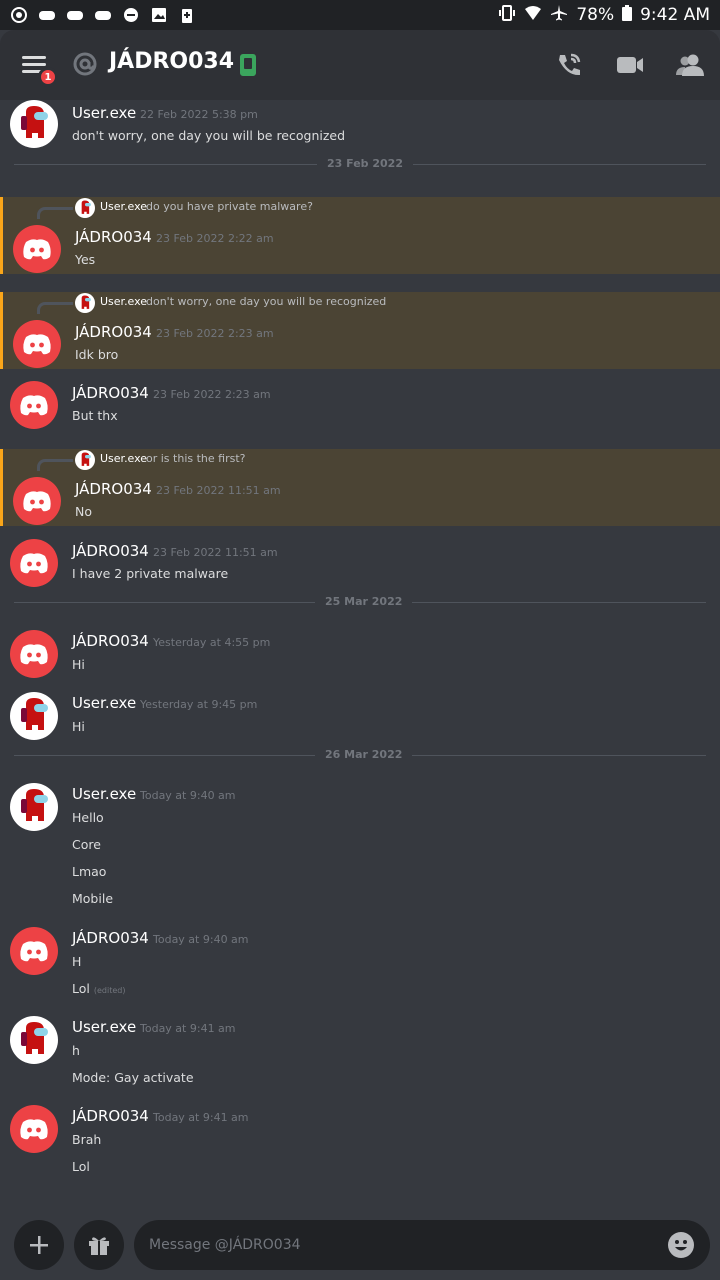 The height and width of the screenshot is (1280, 720). Describe the element at coordinates (360, 1143) in the screenshot. I see `message: JÁDRO034 Today at 9:41 am Brah Lol` at that location.